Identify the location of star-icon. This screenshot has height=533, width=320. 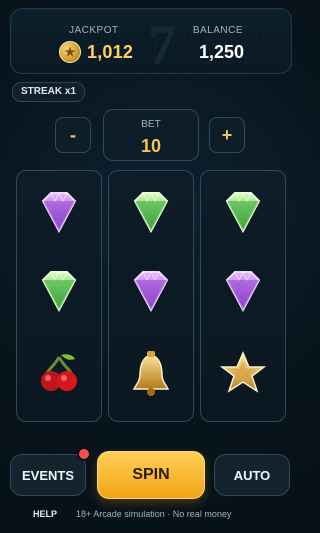
(243, 375).